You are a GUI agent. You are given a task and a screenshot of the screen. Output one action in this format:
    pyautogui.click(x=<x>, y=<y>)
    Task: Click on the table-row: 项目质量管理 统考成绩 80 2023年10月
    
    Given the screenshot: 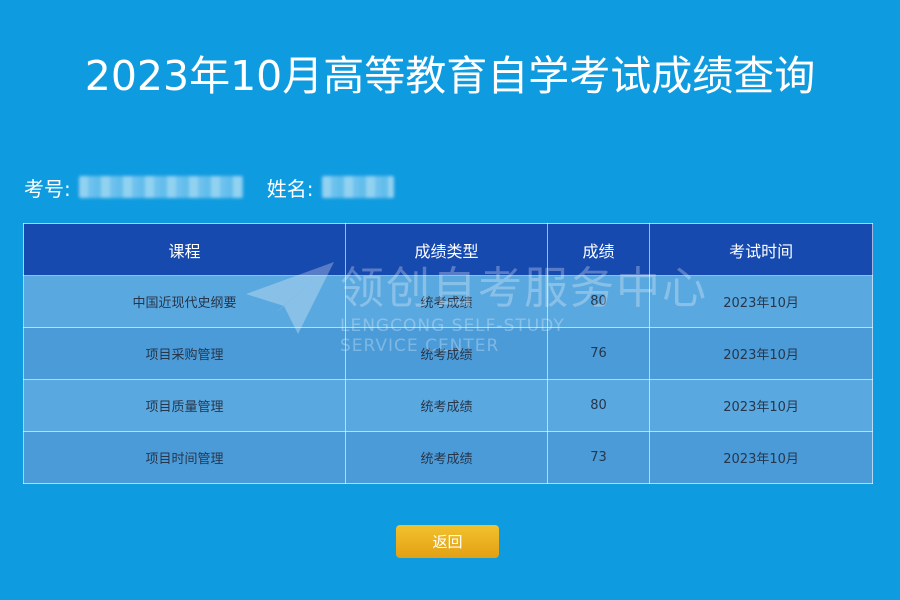 What is the action you would take?
    pyautogui.click(x=447, y=405)
    